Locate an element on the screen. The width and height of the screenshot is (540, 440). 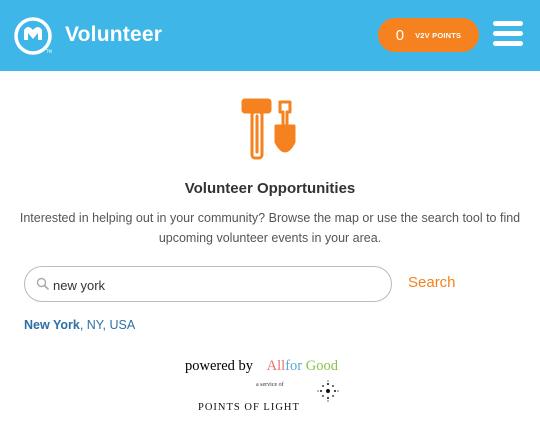
app-title: Volunteer is located at coordinates (114, 34).